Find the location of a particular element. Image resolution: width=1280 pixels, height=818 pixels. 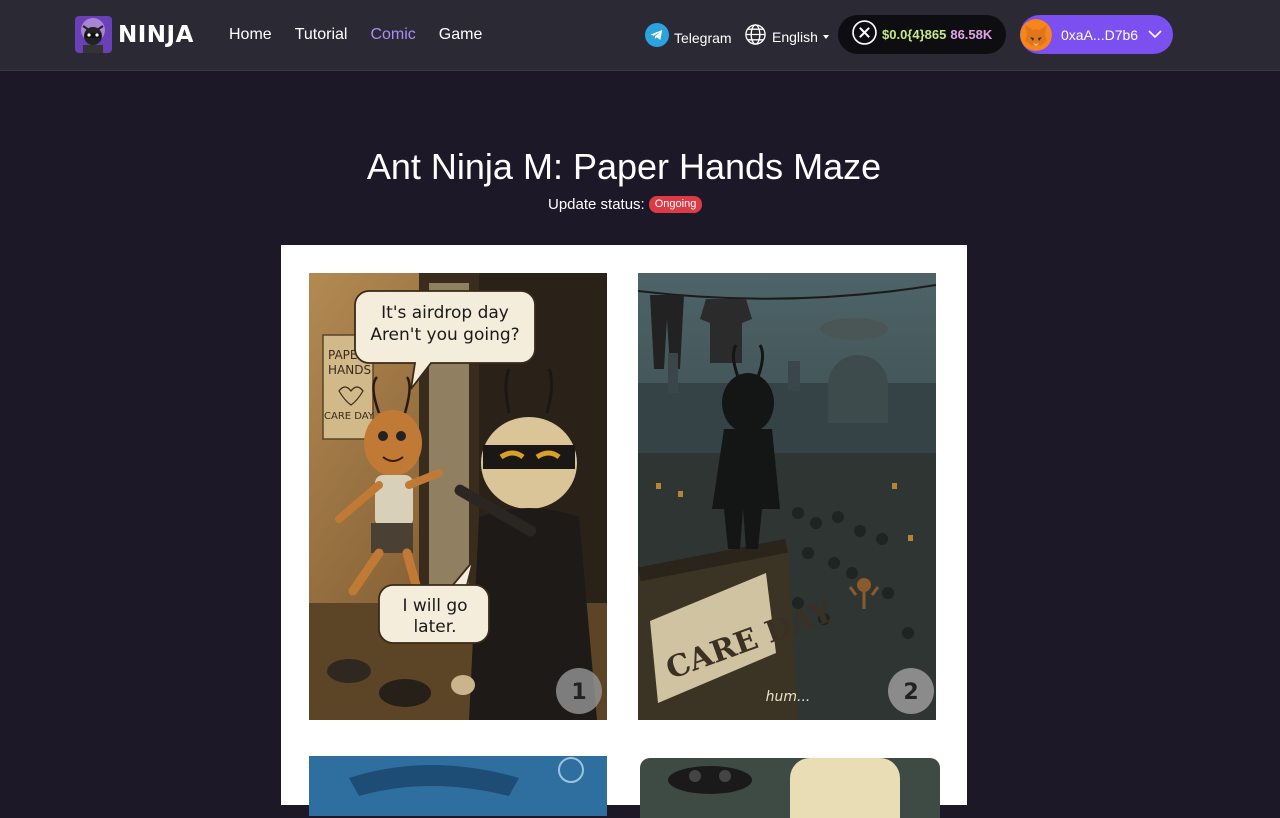

main-nav: Home Tutorial Comic Game is located at coordinates (367, 35).